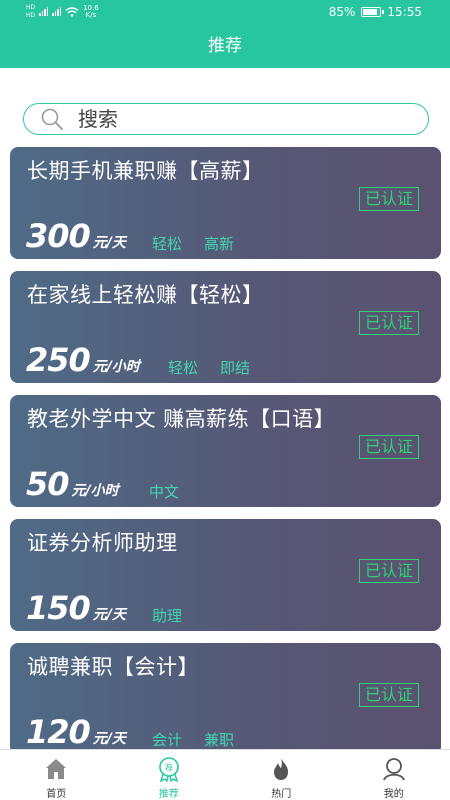 This screenshot has width=450, height=800. I want to click on job-card: 证券分析师助理 已认证 150 元/天 助理, so click(225, 575).